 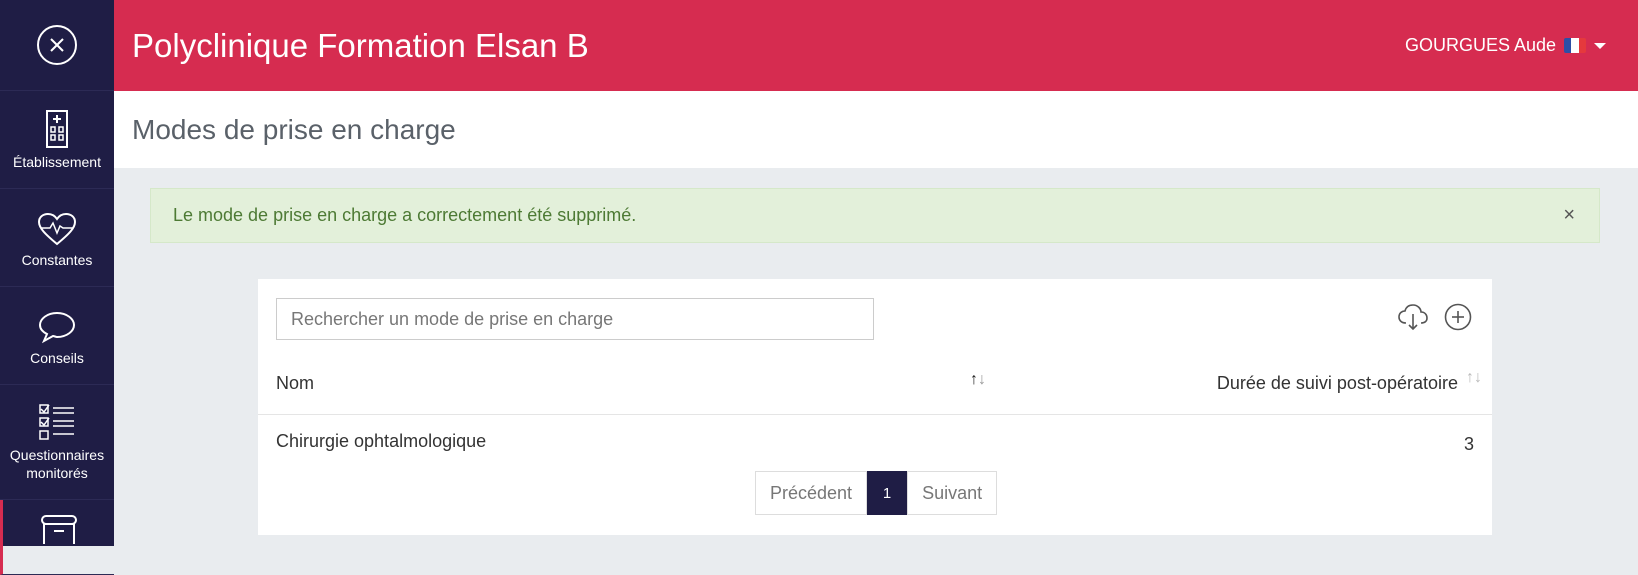 What do you see at coordinates (1468, 444) in the screenshot?
I see `cell-duree: 3` at bounding box center [1468, 444].